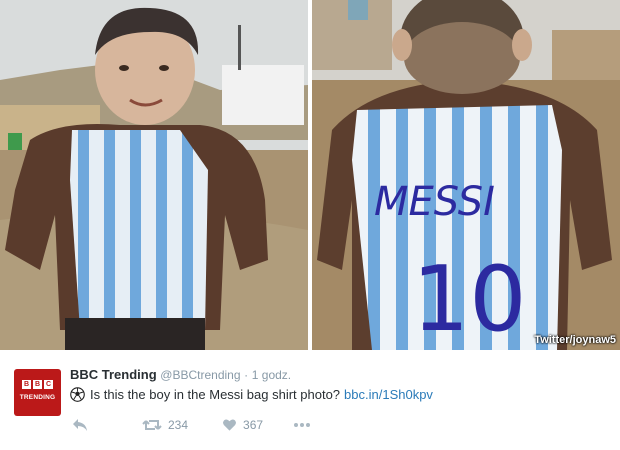  I want to click on tweet-actions: 234 367, so click(191, 425).